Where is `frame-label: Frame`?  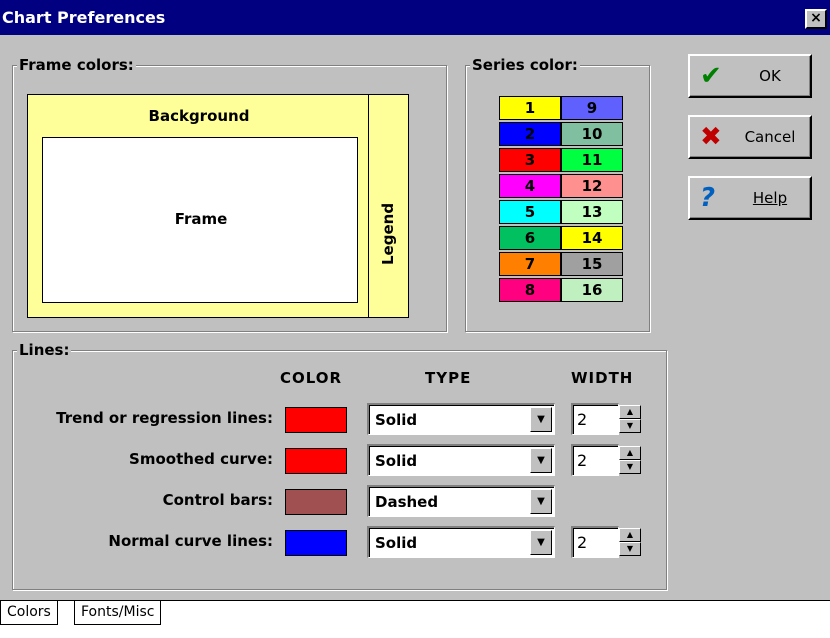 frame-label: Frame is located at coordinates (201, 219).